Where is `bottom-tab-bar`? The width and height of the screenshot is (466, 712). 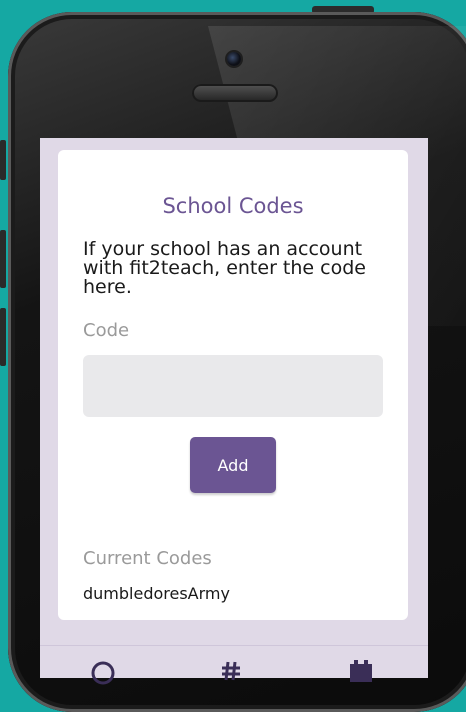
bottom-tab-bar is located at coordinates (234, 665).